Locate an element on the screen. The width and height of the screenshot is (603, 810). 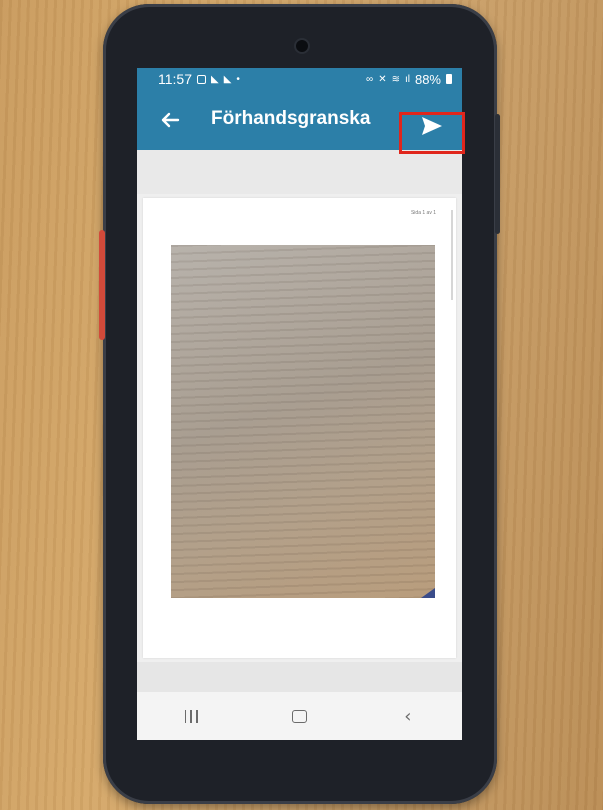
battery-percent: 88% is located at coordinates (427, 79).